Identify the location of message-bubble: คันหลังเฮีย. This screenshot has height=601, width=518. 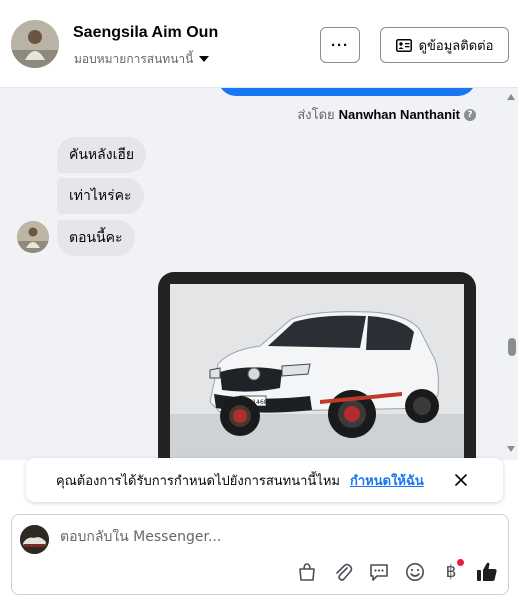
(102, 155).